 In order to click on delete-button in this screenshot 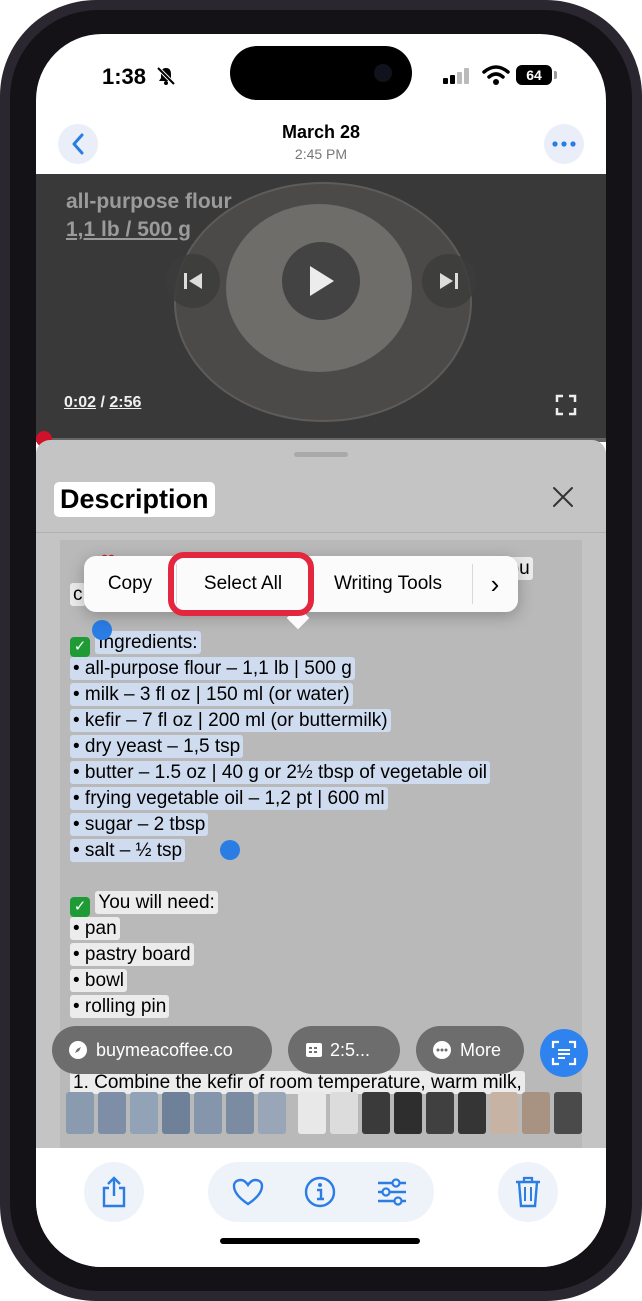, I will do `click(528, 1192)`.